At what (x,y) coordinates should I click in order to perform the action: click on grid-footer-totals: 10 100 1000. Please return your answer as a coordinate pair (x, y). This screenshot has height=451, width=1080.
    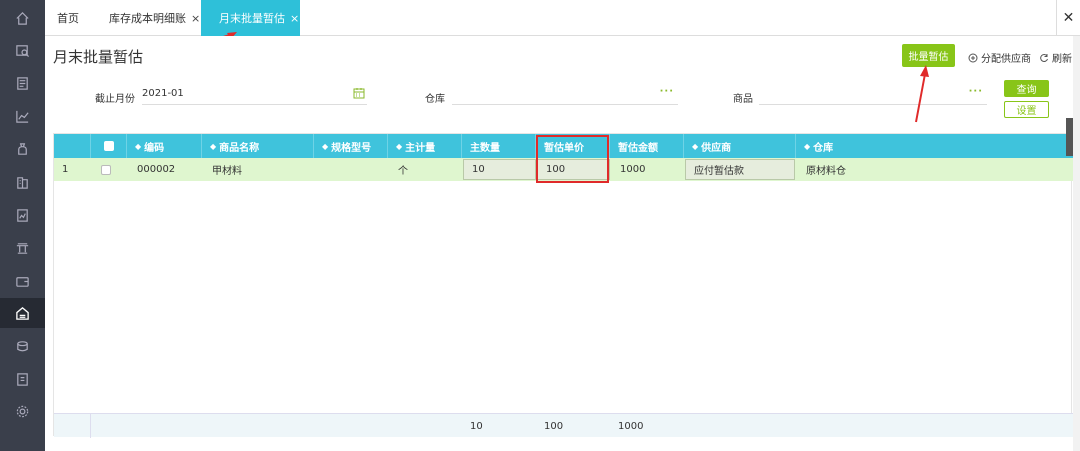
    Looking at the image, I should click on (563, 425).